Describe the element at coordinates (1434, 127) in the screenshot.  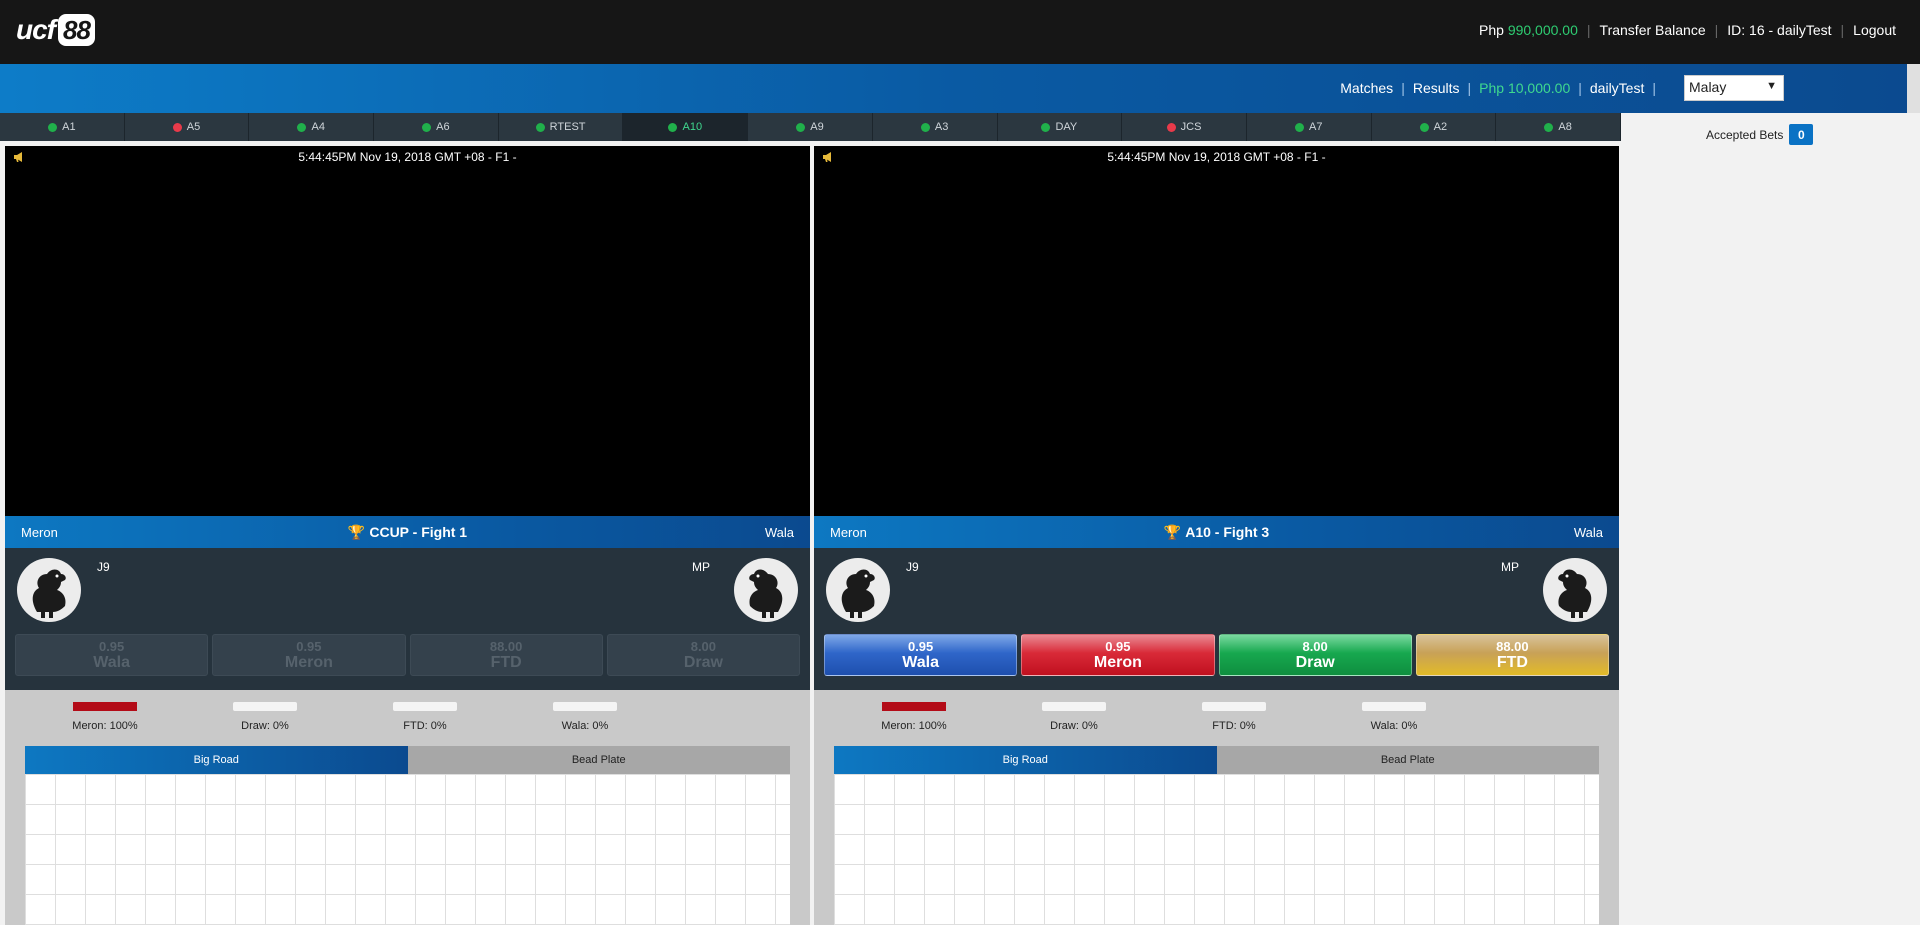
I see `arena-tab-a2: A2` at that location.